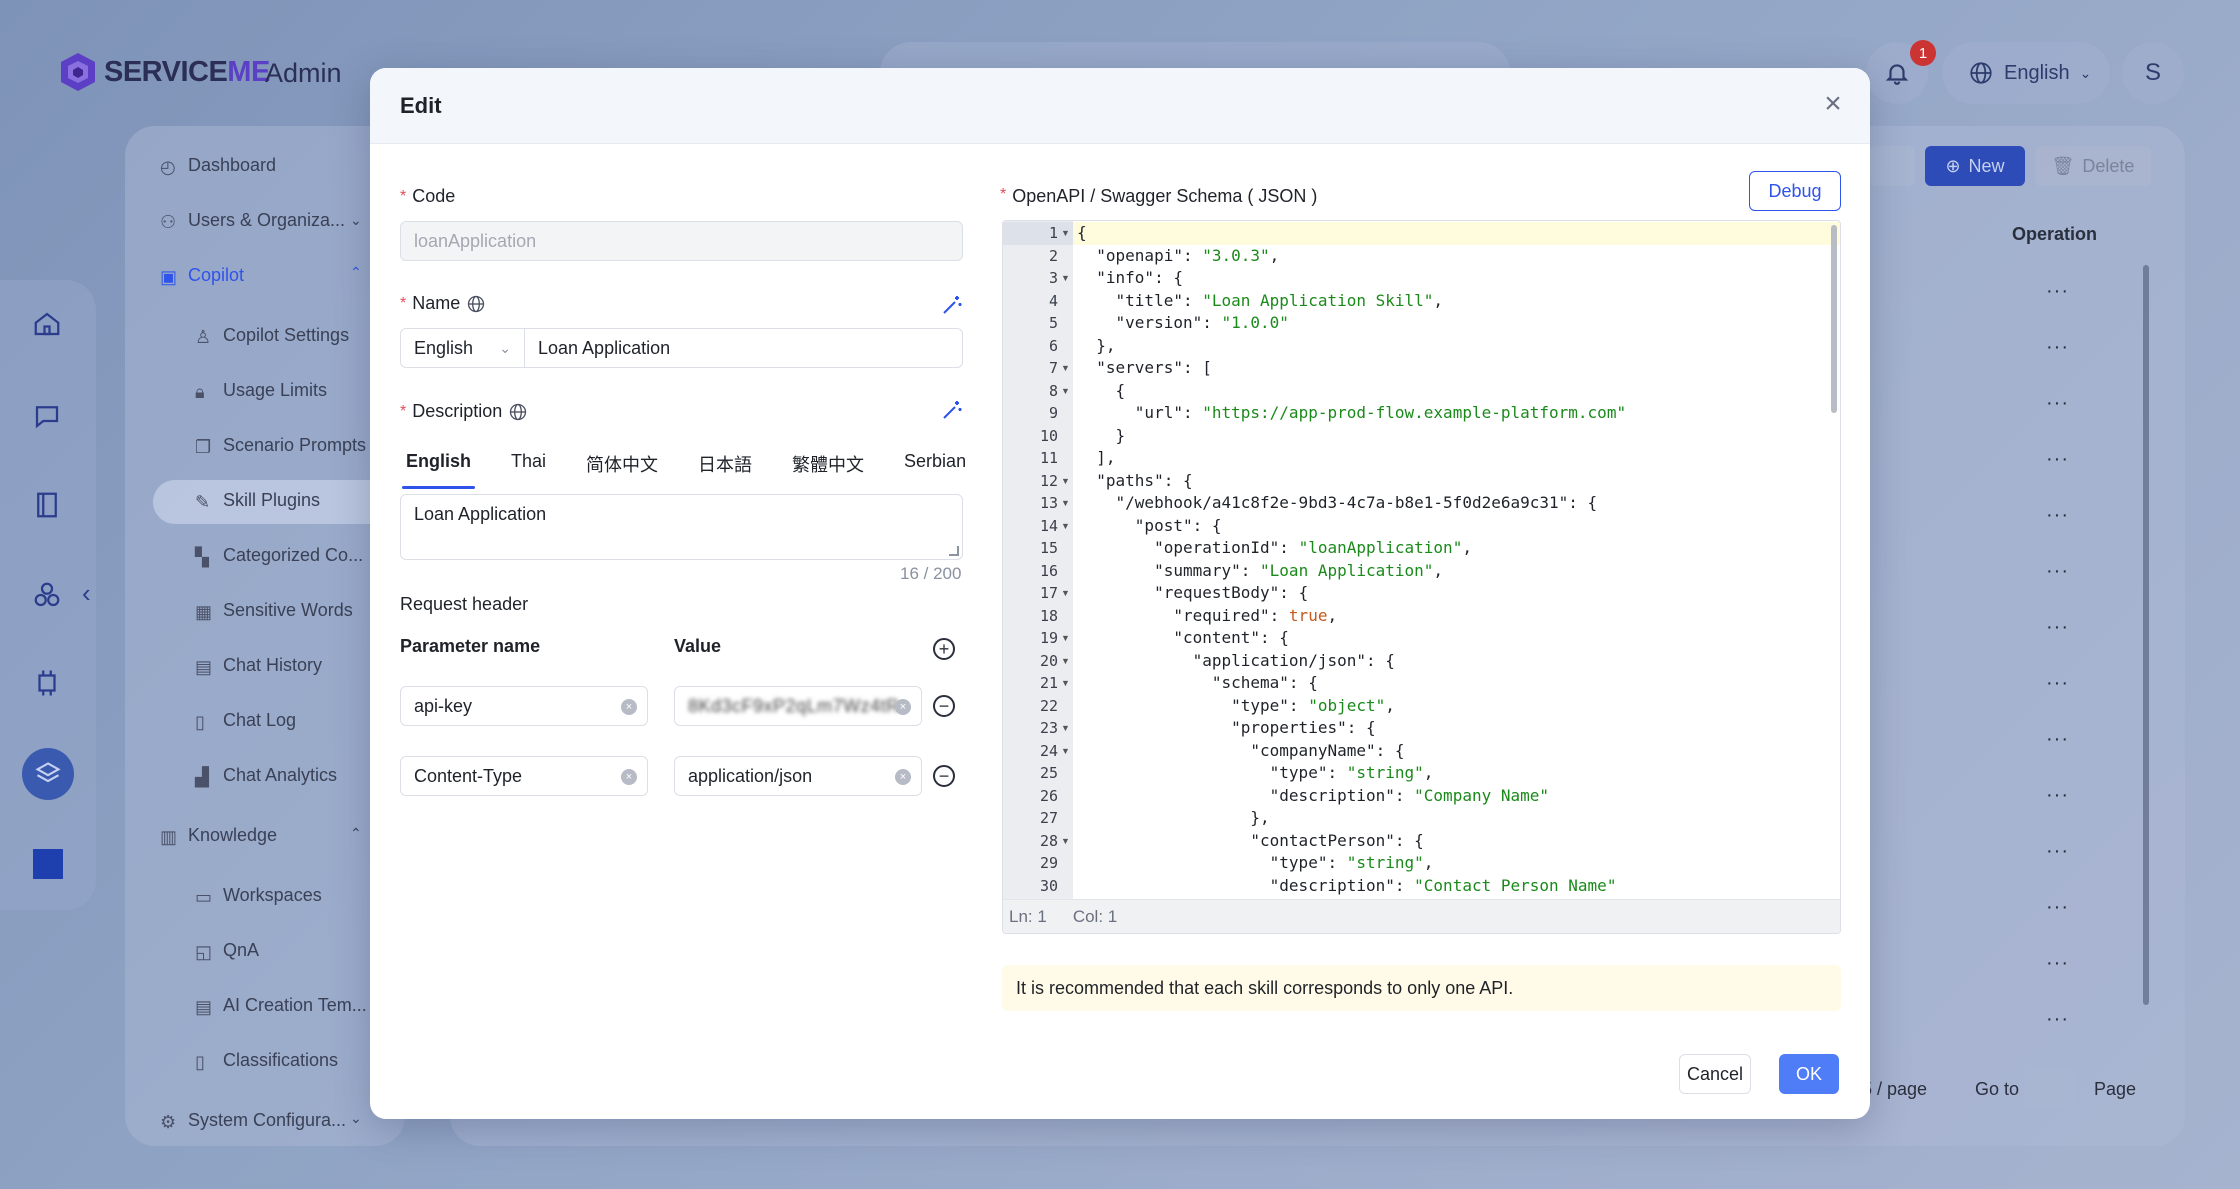  Describe the element at coordinates (47, 324) in the screenshot. I see `home-icon` at that location.